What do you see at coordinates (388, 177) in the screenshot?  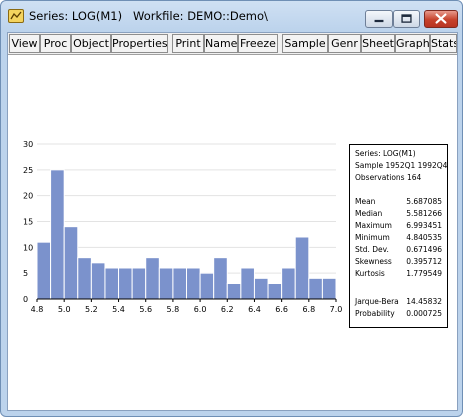 I see `stats-observations: Observations 164` at bounding box center [388, 177].